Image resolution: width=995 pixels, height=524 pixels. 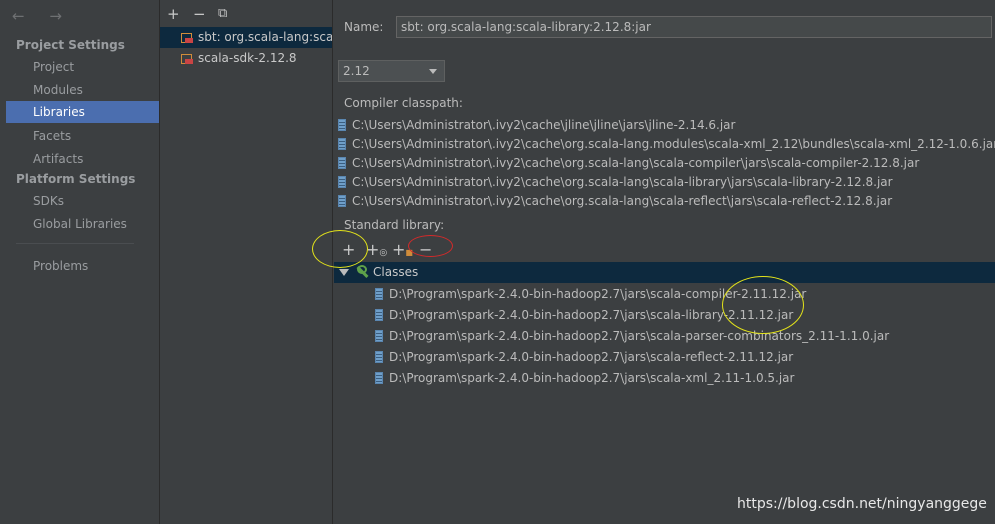 I want to click on nav-item-libraries: Libraries, so click(x=82, y=112).